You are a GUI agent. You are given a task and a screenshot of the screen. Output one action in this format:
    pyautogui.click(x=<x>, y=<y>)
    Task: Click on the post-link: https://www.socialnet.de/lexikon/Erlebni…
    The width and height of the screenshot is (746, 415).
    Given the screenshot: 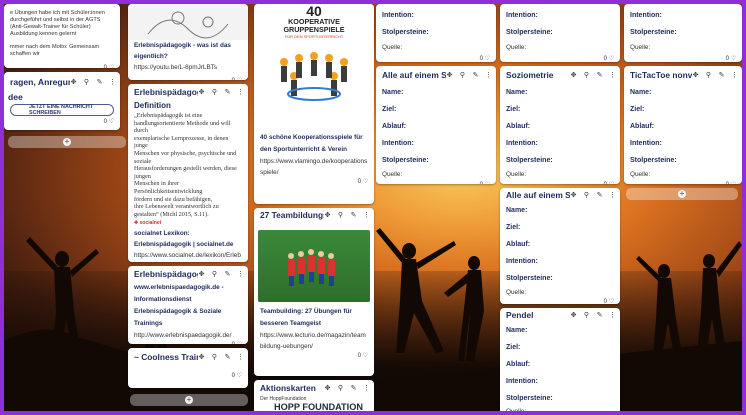 What is the action you would take?
    pyautogui.click(x=188, y=256)
    